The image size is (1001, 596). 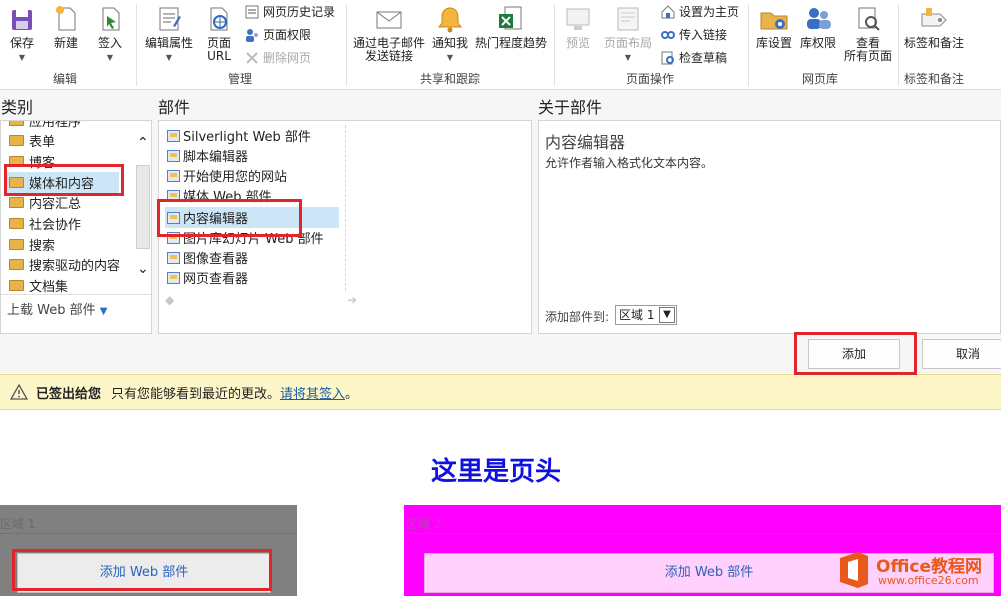 I want to click on about-part-name: 内容编辑器, so click(x=585, y=142).